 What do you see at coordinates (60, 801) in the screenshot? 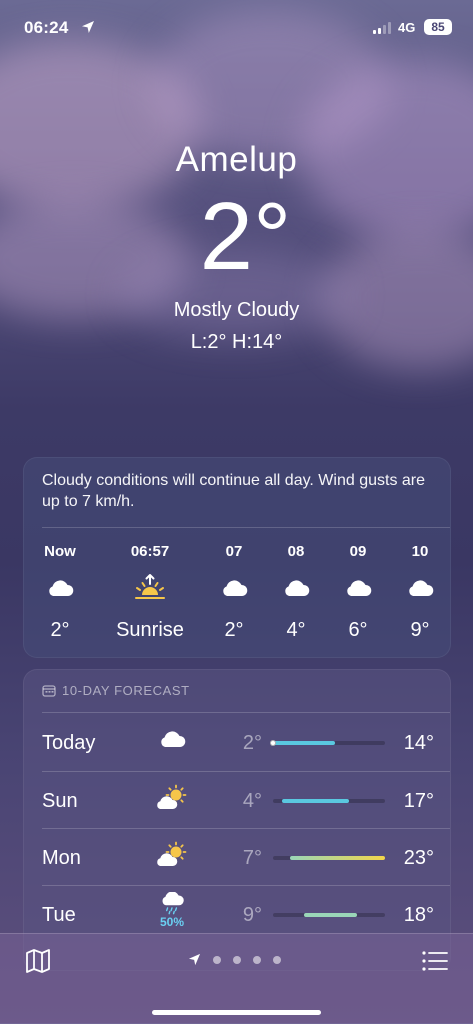
I see `day-name: Sun` at bounding box center [60, 801].